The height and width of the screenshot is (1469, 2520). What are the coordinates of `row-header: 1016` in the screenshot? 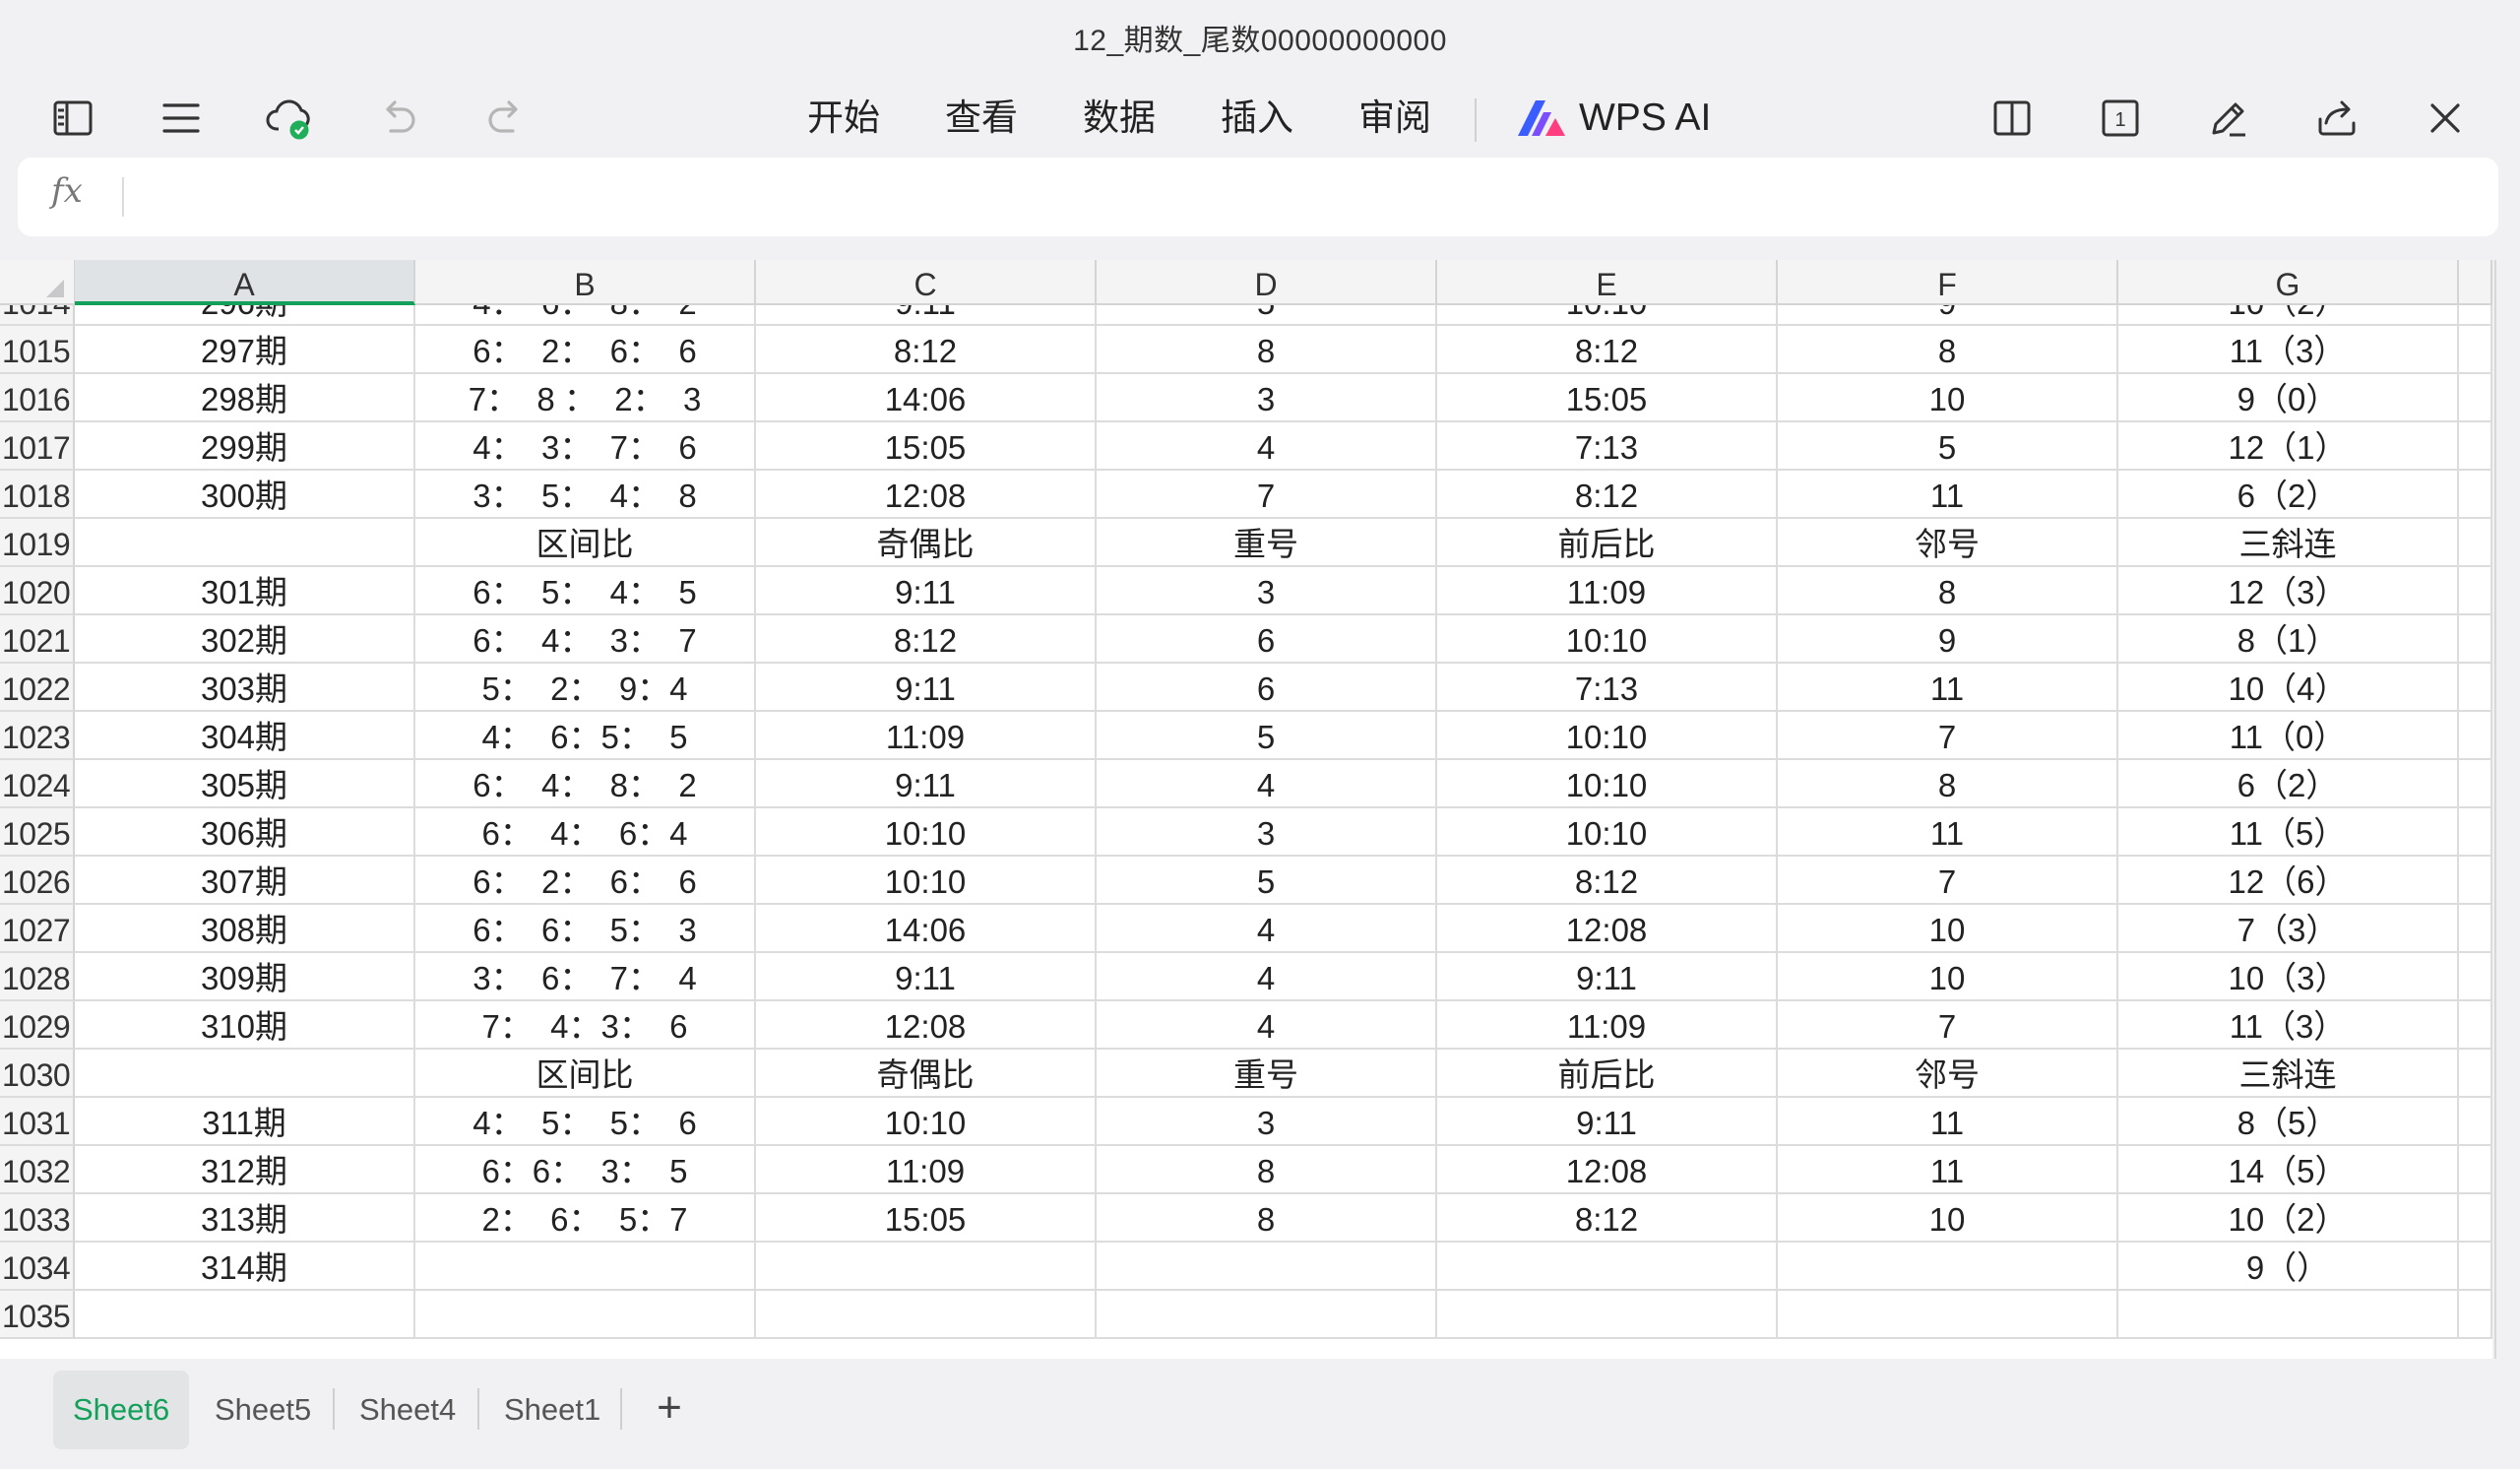 It's located at (37, 398).